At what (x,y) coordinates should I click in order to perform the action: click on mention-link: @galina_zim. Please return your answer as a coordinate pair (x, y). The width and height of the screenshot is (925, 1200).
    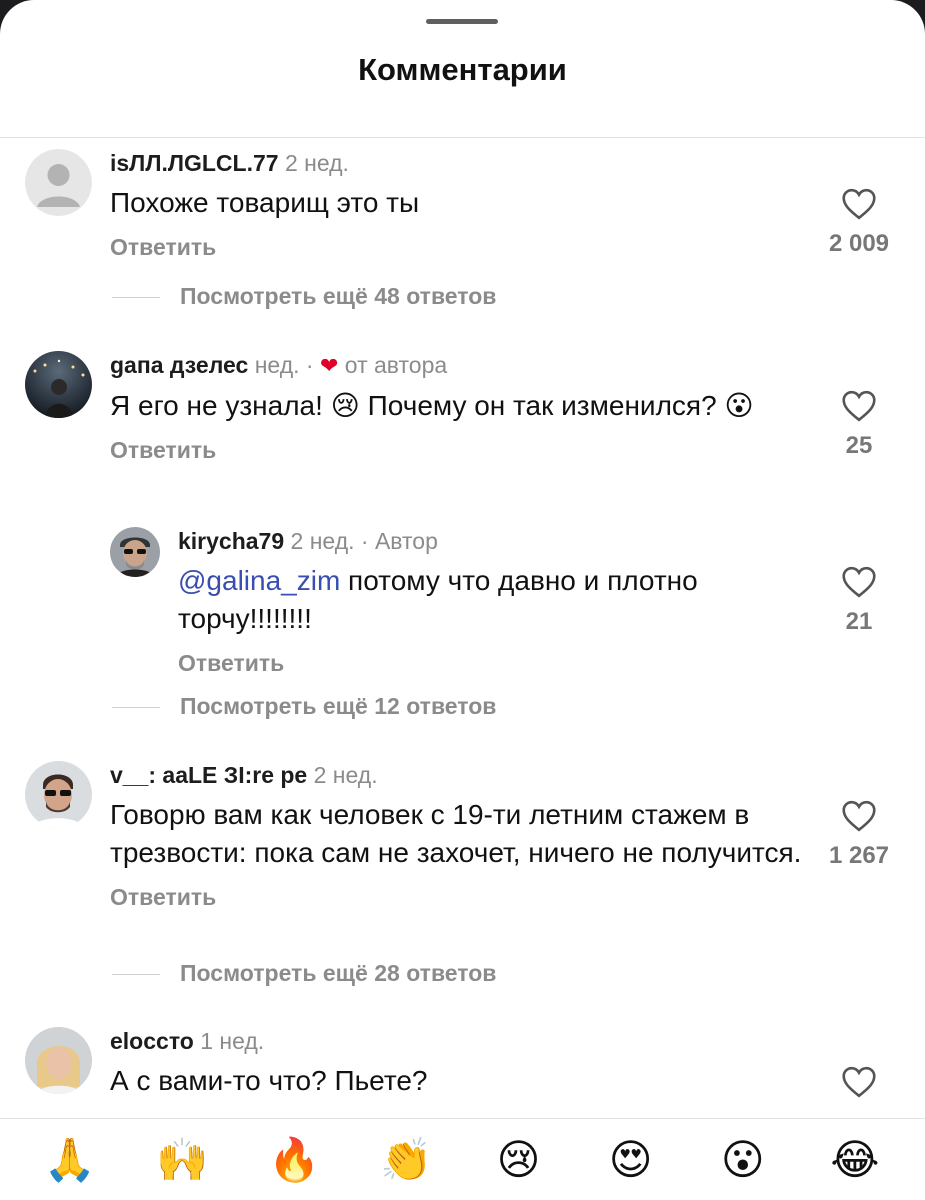
    Looking at the image, I should click on (259, 580).